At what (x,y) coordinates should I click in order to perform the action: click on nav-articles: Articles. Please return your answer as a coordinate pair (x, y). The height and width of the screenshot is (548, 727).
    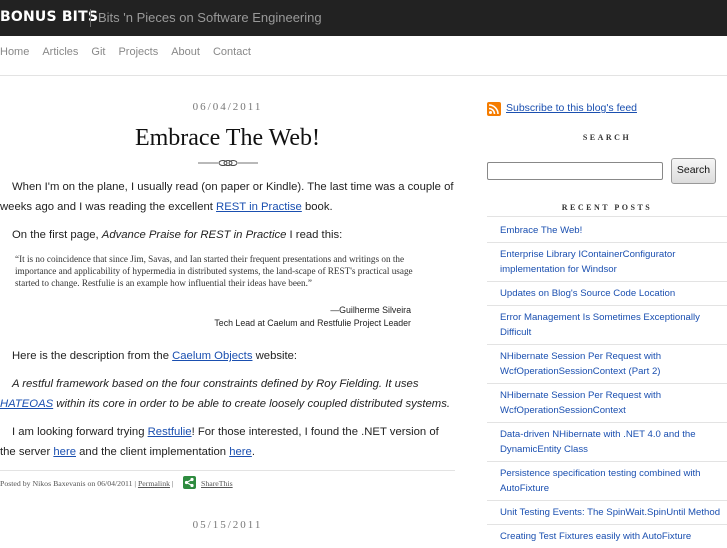
    Looking at the image, I should click on (60, 52).